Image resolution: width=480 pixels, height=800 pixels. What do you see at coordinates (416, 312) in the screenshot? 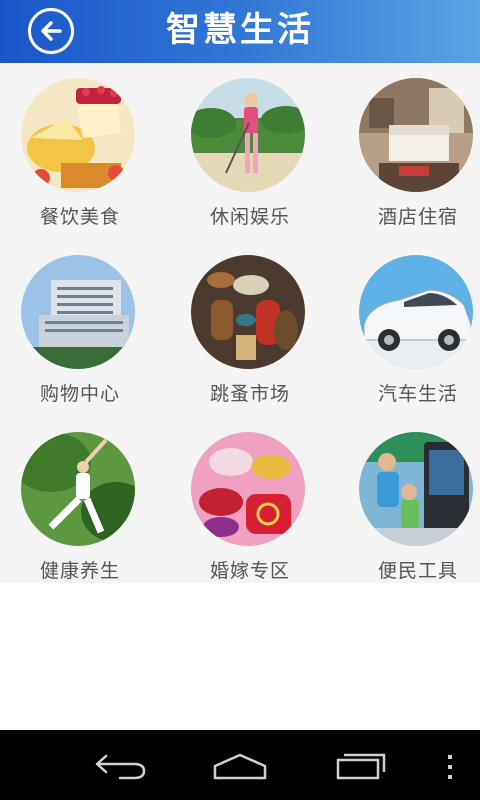
I see `car-photo` at bounding box center [416, 312].